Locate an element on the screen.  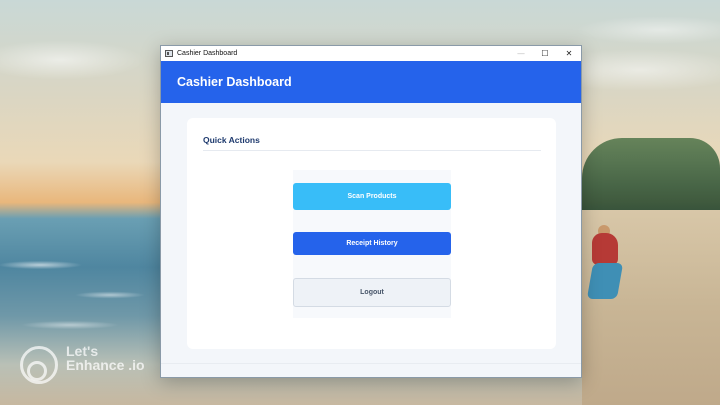
window-controls: — ☐ ✕ is located at coordinates (545, 53).